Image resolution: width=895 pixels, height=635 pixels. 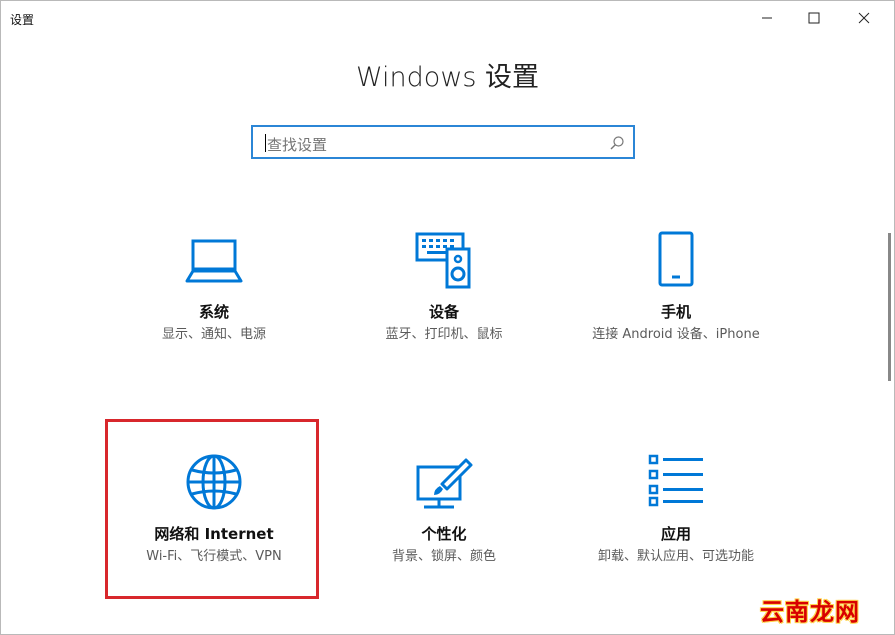 I want to click on close-button, so click(x=864, y=18).